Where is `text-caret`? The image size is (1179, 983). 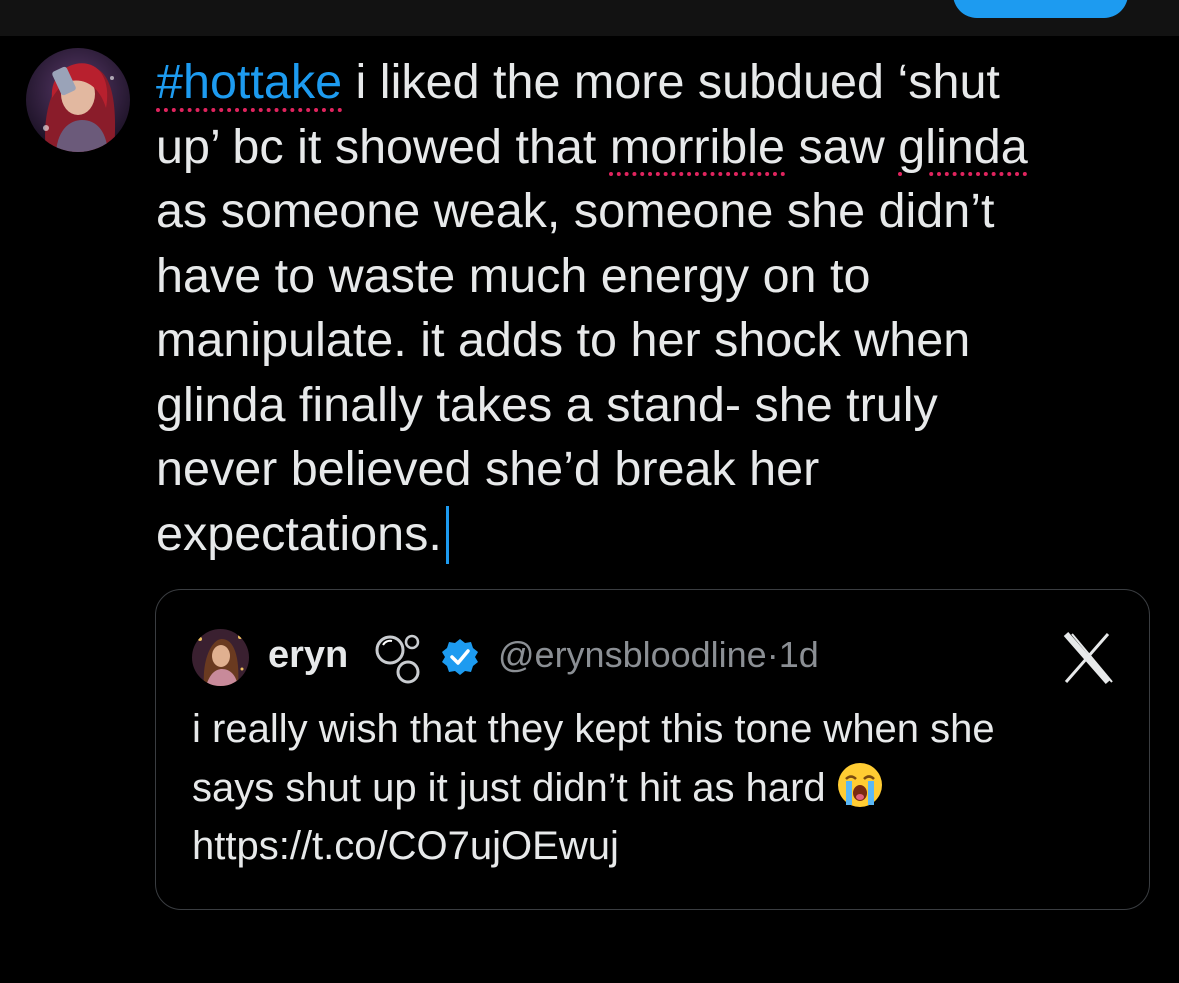
text-caret is located at coordinates (447, 534).